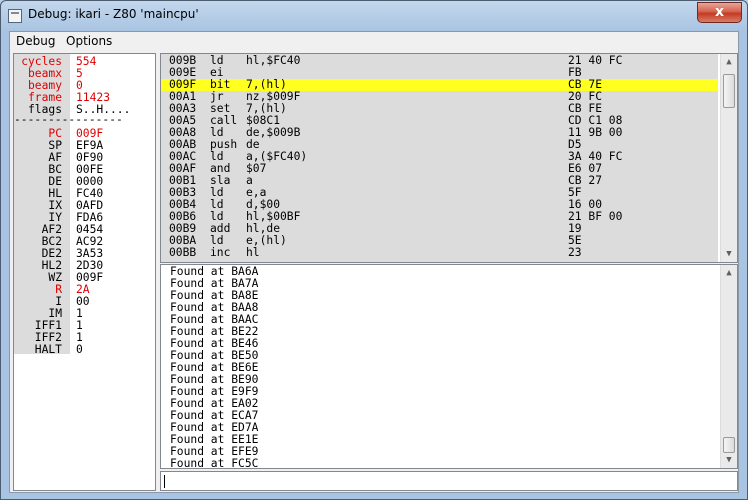  Describe the element at coordinates (575, 252) in the screenshot. I see `disasm-bytes: 23` at that location.